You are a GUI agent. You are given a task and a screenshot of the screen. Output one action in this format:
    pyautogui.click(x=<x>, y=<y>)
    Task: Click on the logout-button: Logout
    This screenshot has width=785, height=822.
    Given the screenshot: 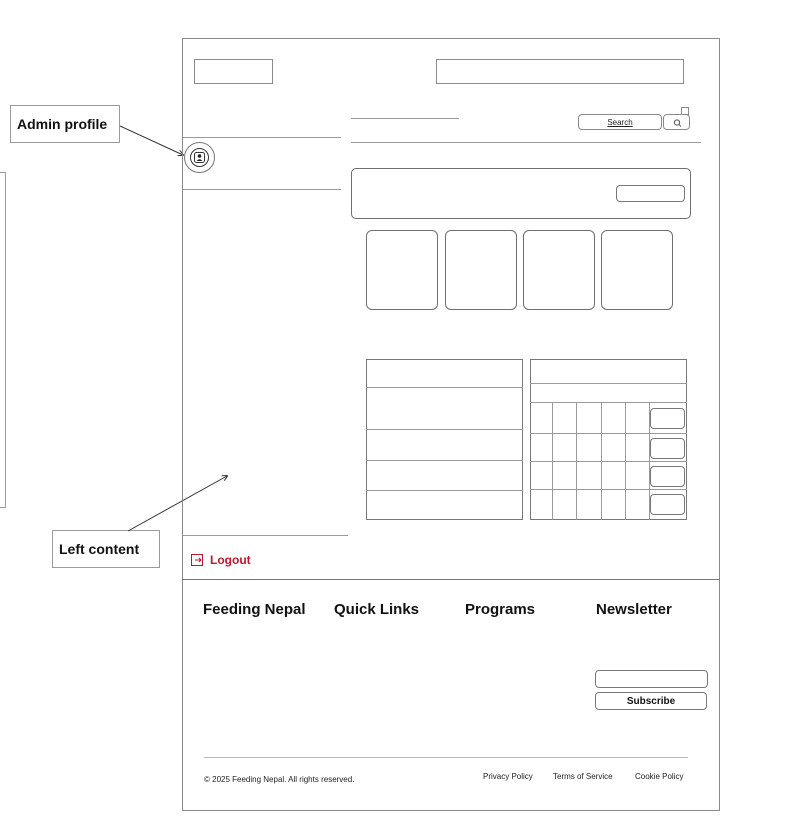 What is the action you would take?
    pyautogui.click(x=226, y=560)
    